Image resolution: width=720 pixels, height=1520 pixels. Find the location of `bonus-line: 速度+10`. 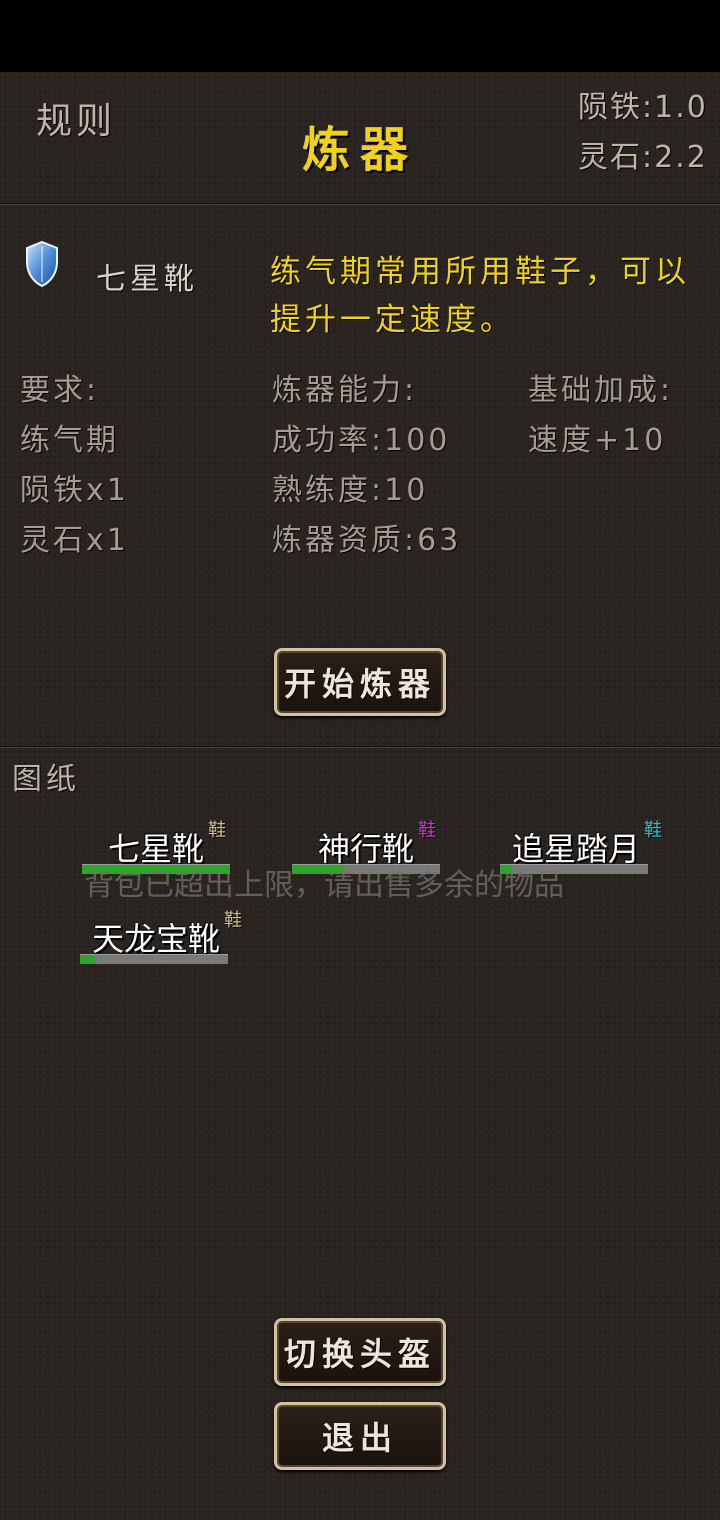

bonus-line: 速度+10 is located at coordinates (597, 440).